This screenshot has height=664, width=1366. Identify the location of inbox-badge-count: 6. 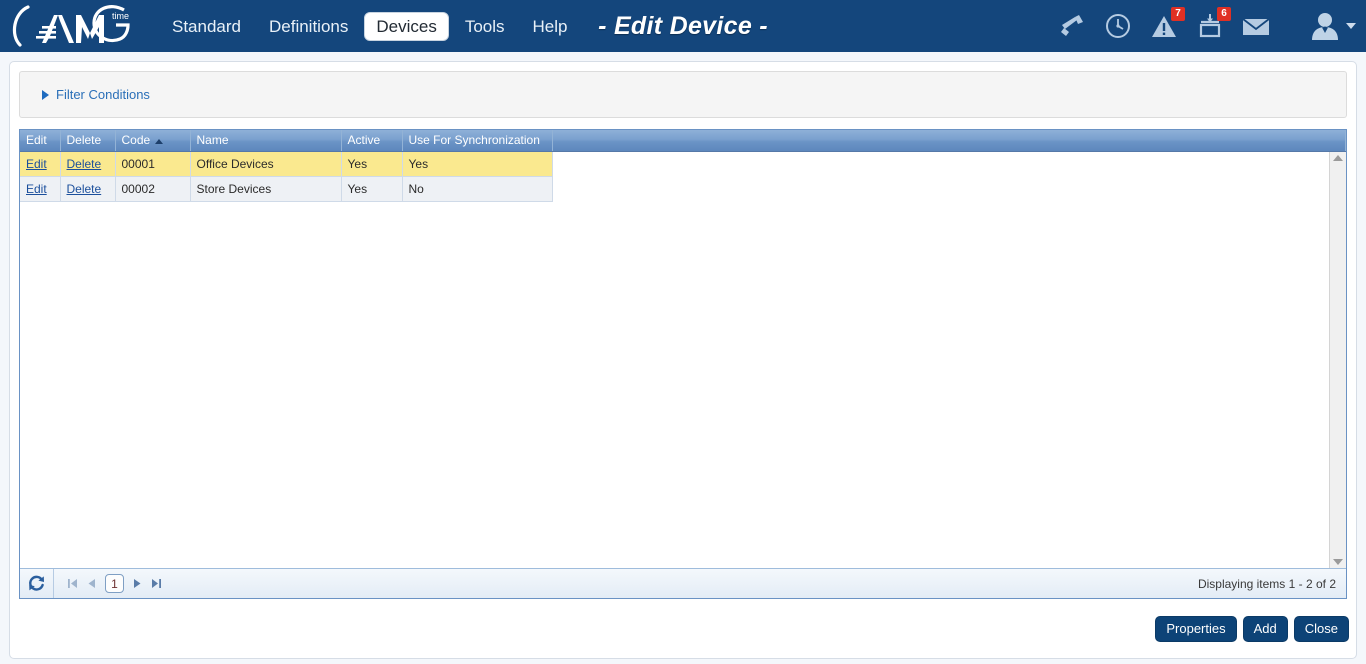
(1224, 14).